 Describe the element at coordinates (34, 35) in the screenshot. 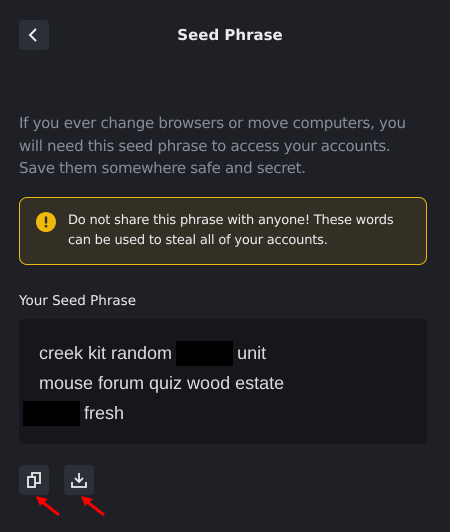

I see `back-button` at that location.